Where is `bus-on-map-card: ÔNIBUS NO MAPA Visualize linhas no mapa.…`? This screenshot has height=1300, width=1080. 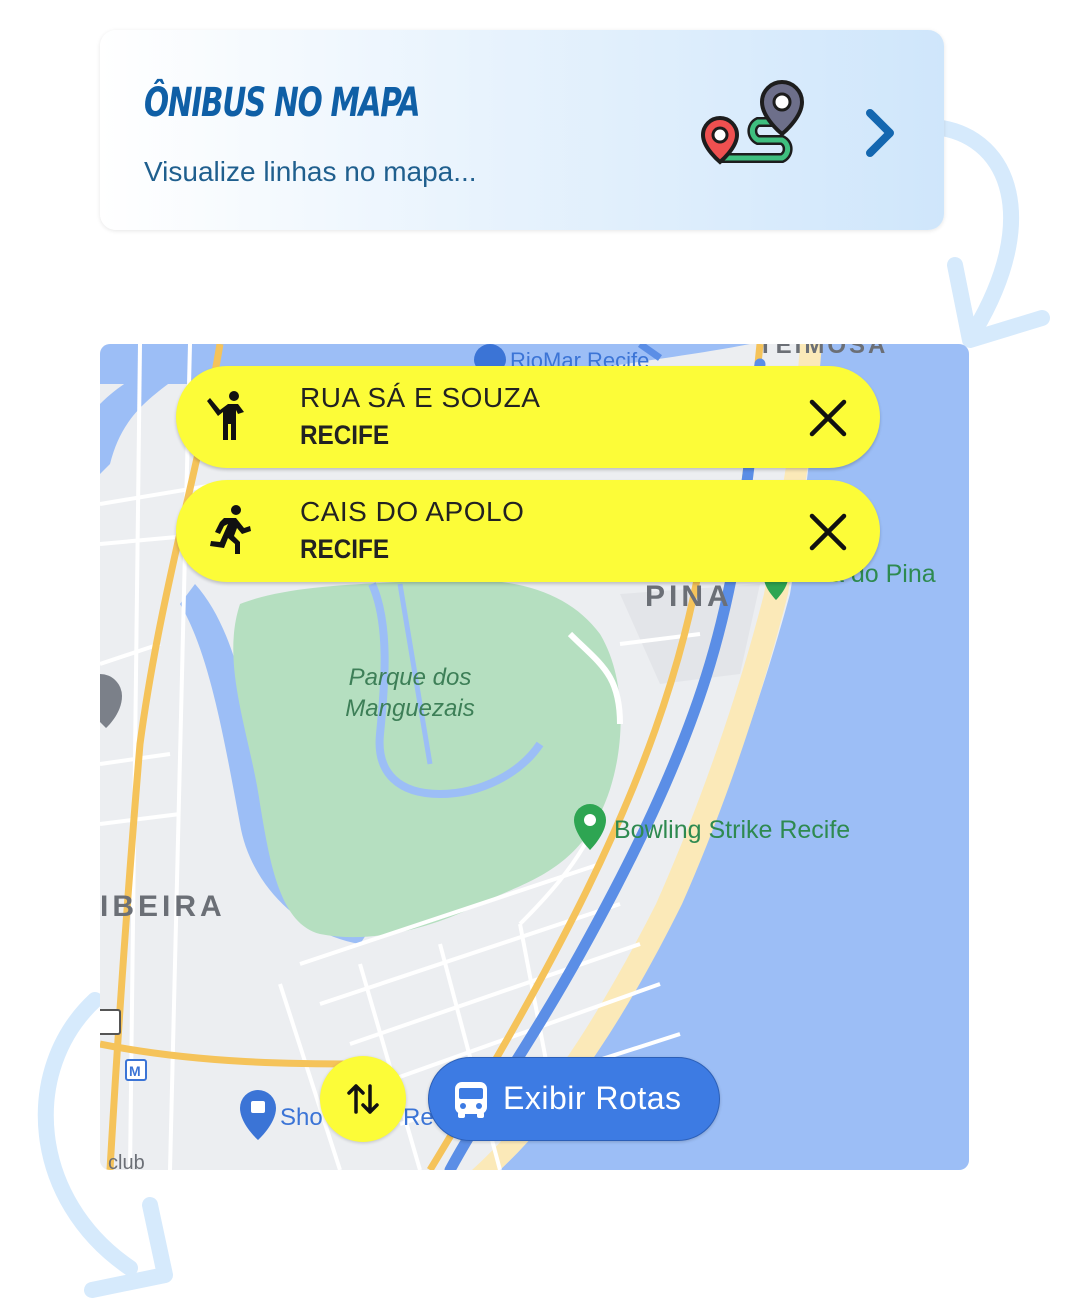
bus-on-map-card: ÔNIBUS NO MAPA Visualize linhas no mapa.… is located at coordinates (522, 130).